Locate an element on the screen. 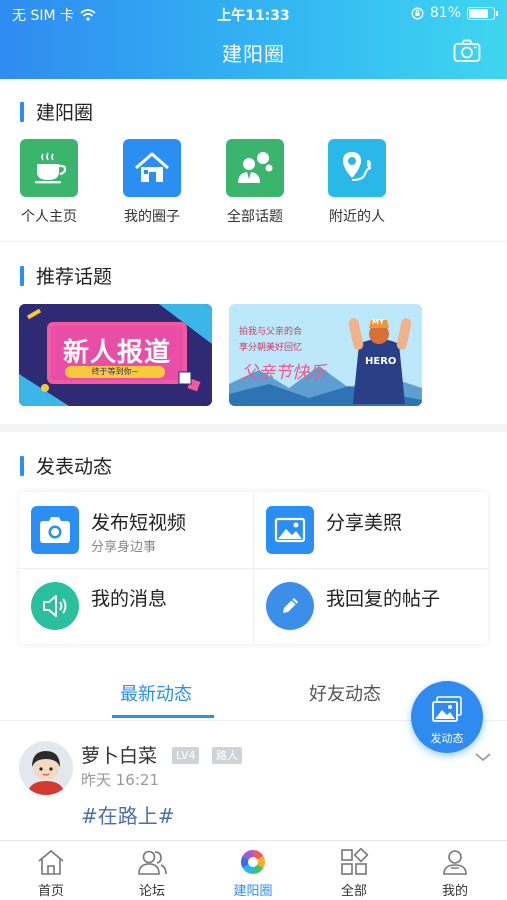  fathers-day-line1: 拍我与父亲的合 is located at coordinates (271, 332).